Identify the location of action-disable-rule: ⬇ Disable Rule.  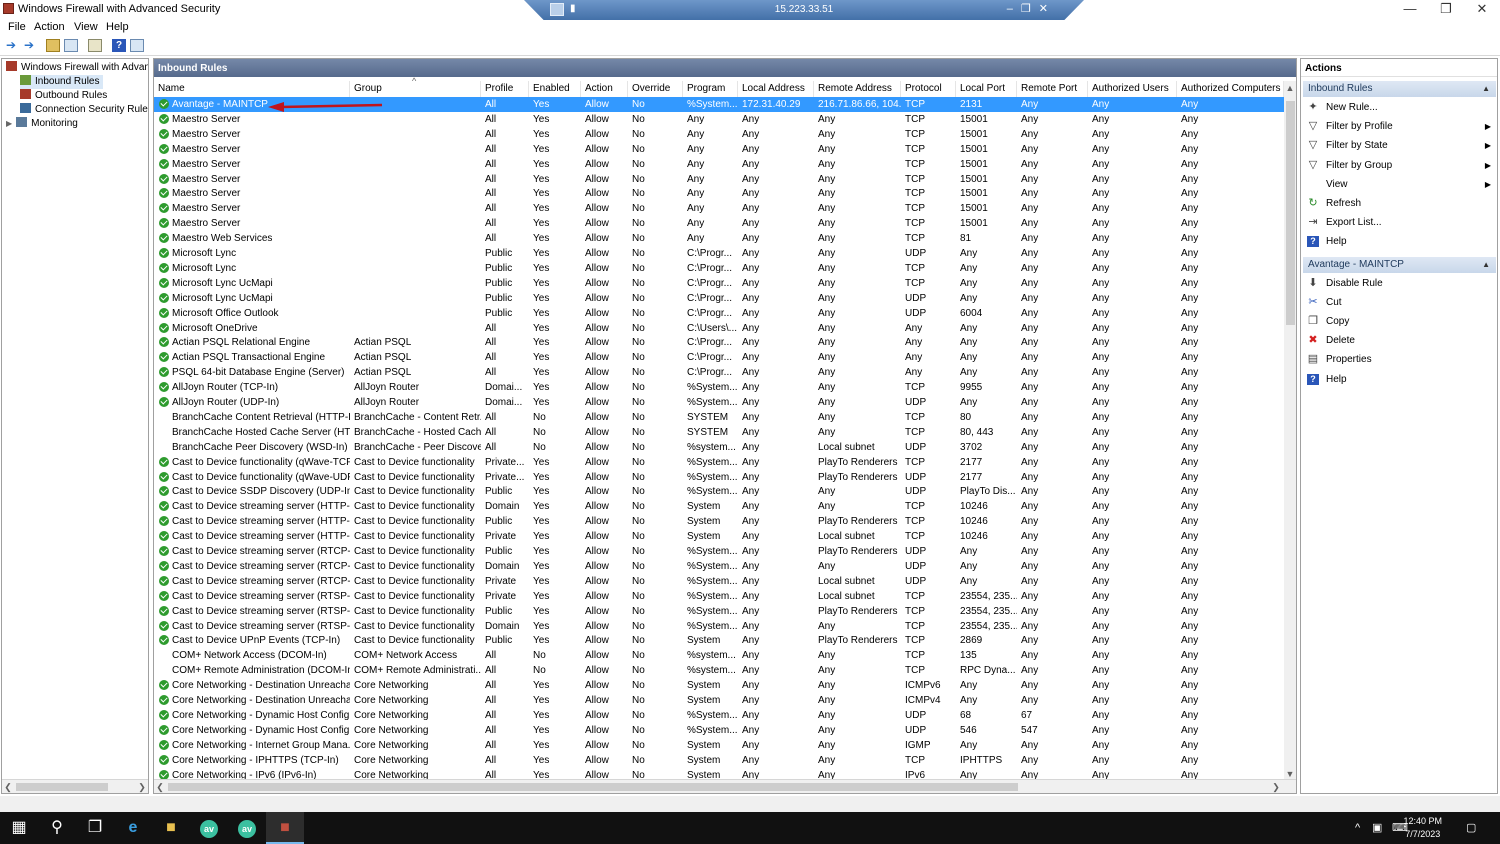
(1400, 283).